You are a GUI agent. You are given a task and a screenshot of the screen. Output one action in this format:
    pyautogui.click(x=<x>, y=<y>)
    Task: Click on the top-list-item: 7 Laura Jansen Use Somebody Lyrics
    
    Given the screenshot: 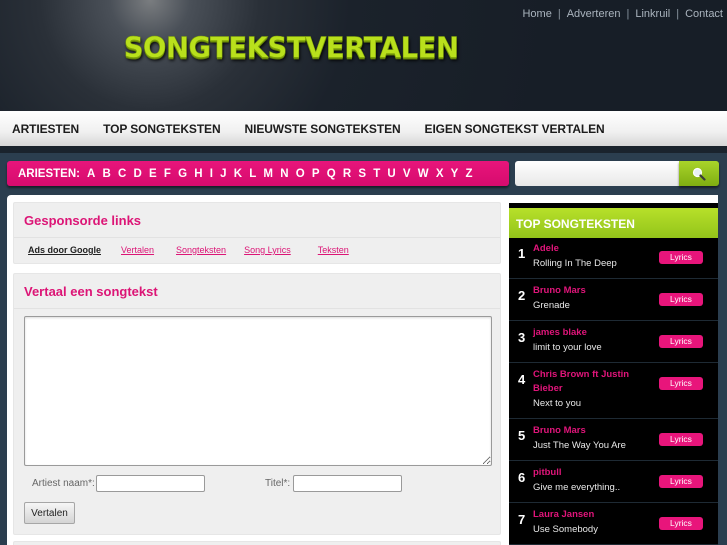 What is the action you would take?
    pyautogui.click(x=613, y=524)
    